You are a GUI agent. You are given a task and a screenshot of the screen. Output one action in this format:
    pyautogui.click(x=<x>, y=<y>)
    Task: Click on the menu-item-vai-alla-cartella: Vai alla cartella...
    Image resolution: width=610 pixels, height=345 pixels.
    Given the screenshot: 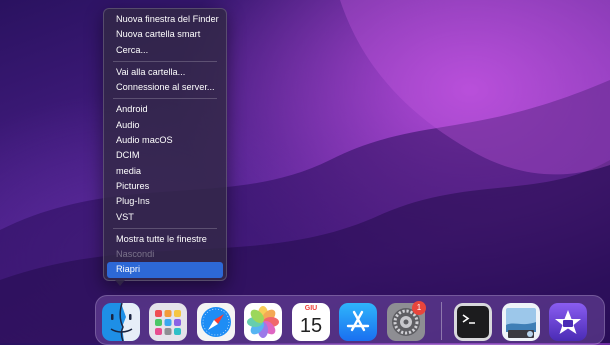 What is the action you would take?
    pyautogui.click(x=165, y=72)
    